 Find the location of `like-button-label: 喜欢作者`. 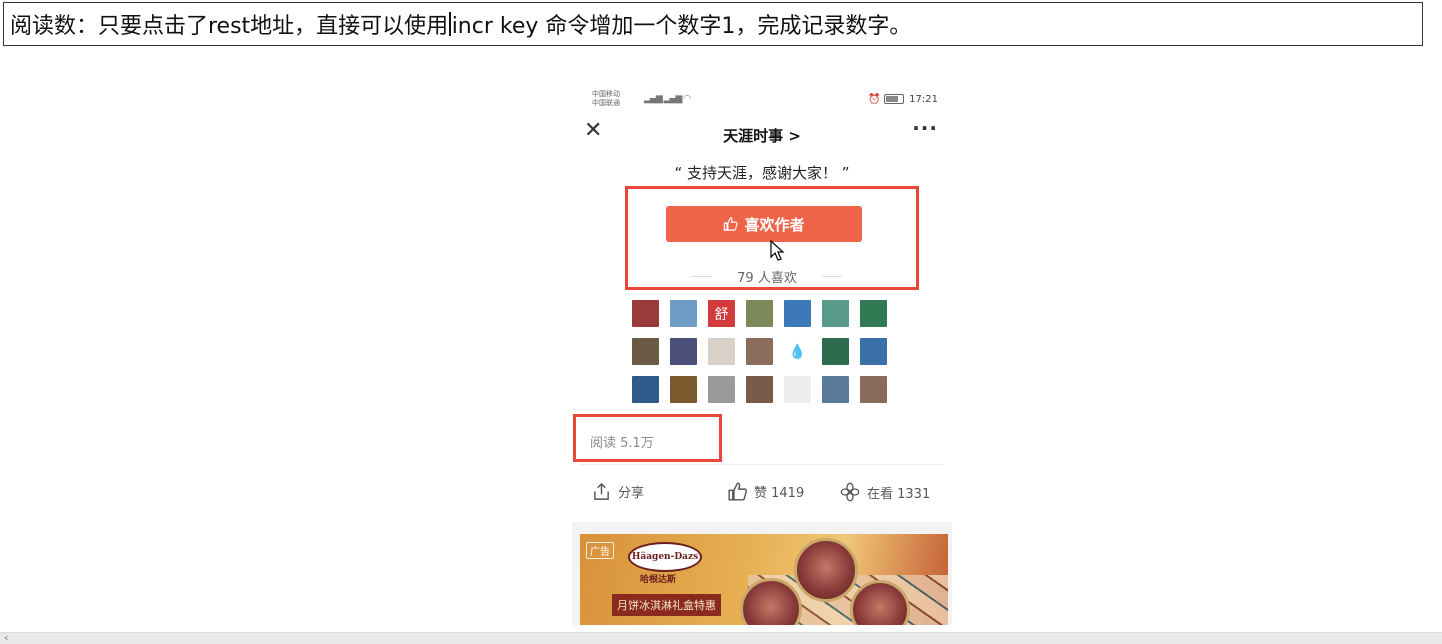

like-button-label: 喜欢作者 is located at coordinates (774, 224).